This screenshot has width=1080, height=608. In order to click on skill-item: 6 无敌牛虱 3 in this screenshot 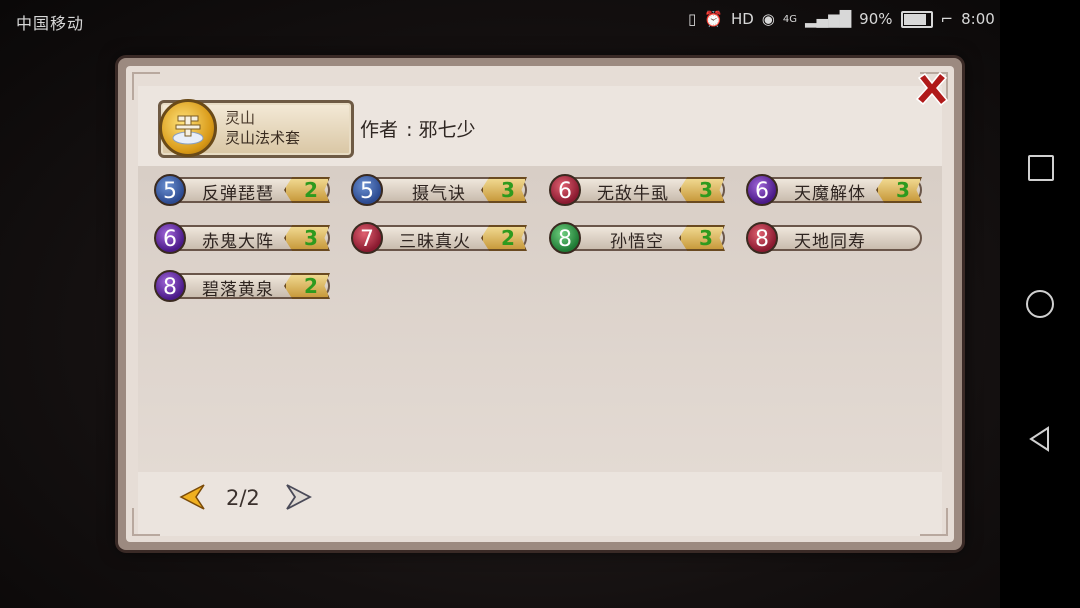, I will do `click(637, 190)`.